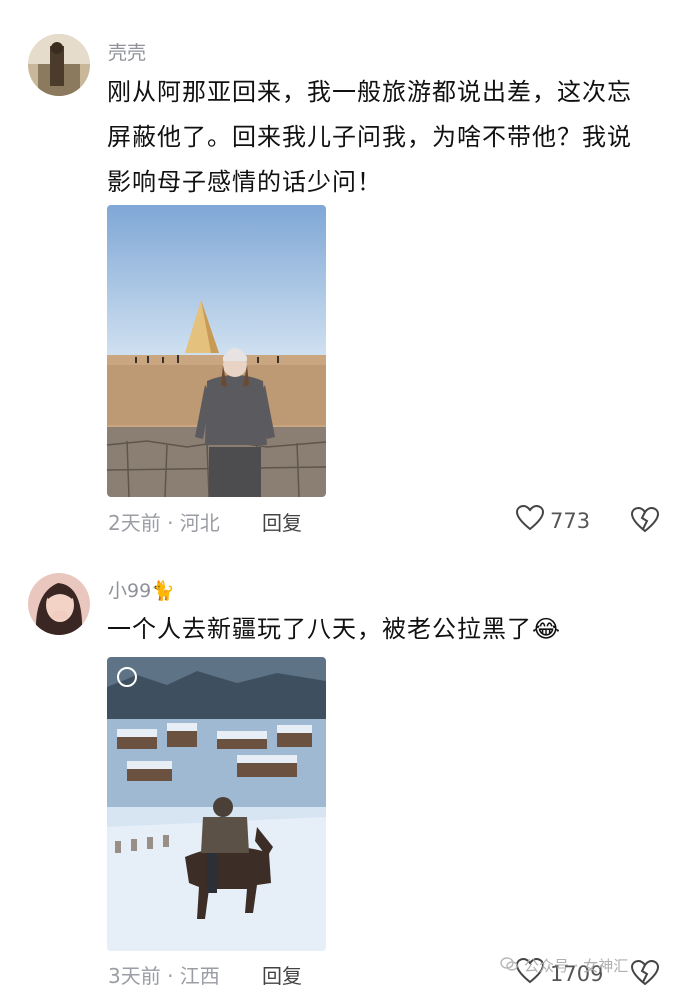  I want to click on comment-line: 一个人去新疆玩了八天，被老公拉黑了, so click(319, 629).